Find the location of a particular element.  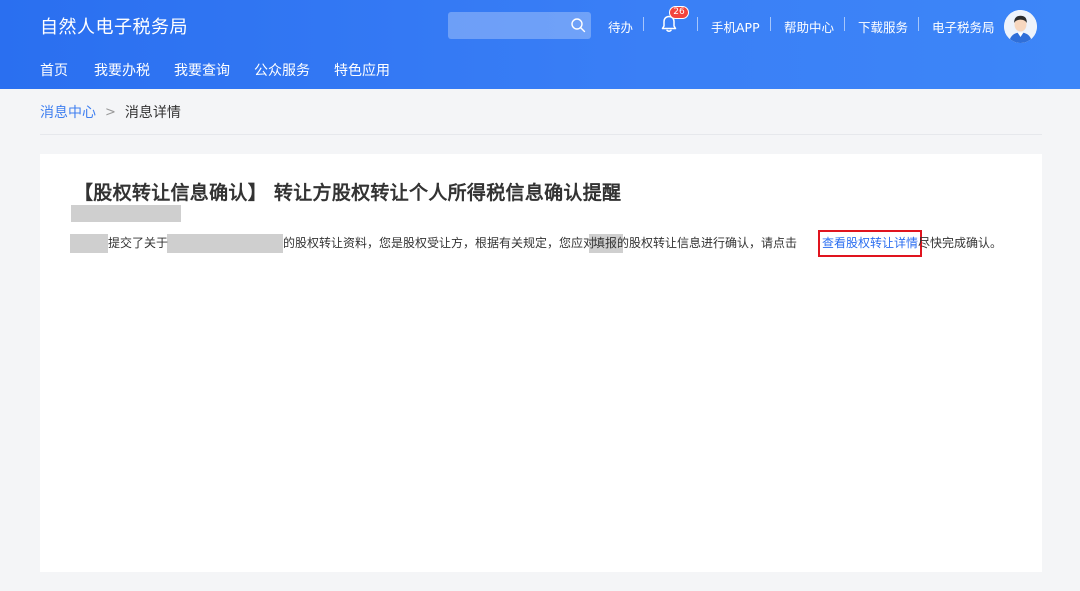

chevron-right-icon: > is located at coordinates (110, 112).